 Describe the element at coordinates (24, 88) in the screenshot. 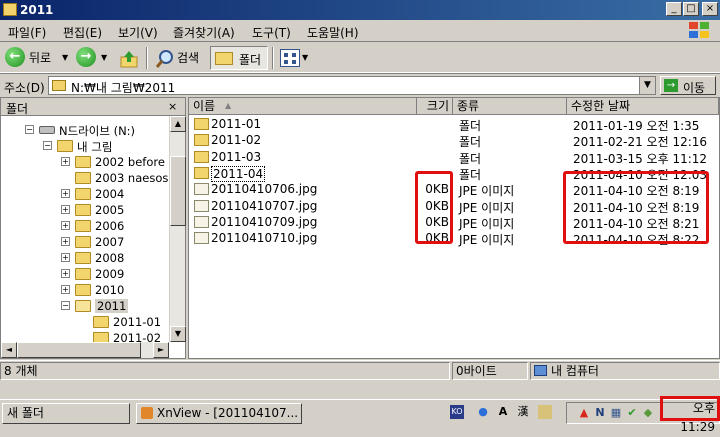

I see `address-label: 주소(D)` at that location.